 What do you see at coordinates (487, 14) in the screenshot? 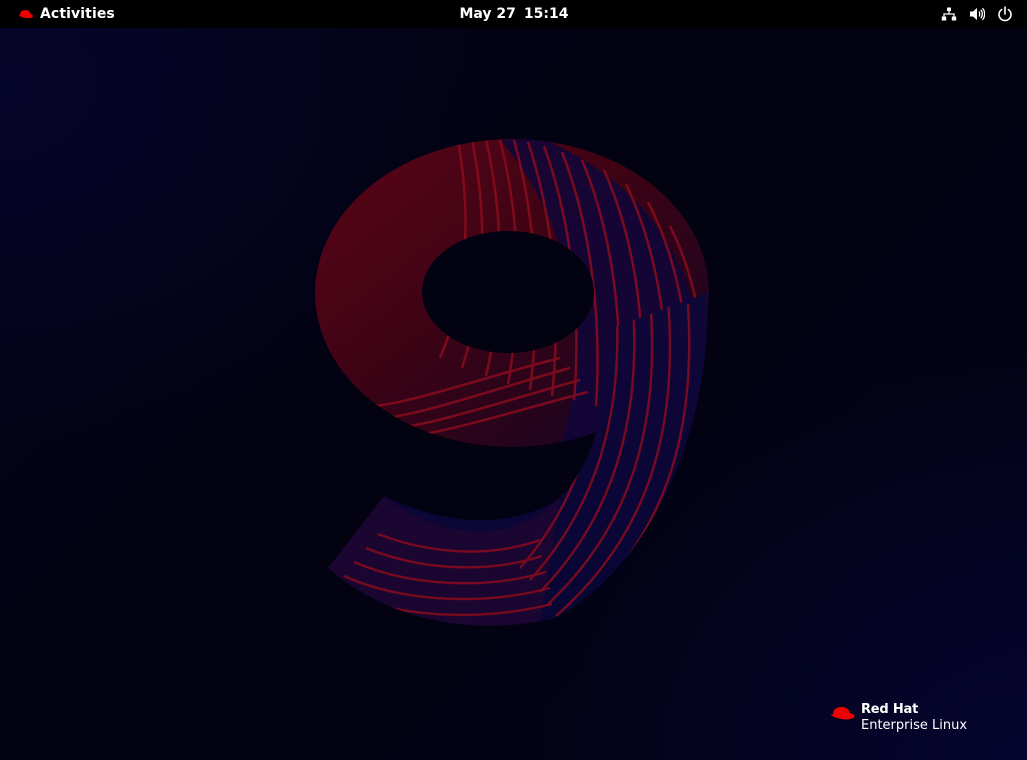
I see `clock-date: May 27` at bounding box center [487, 14].